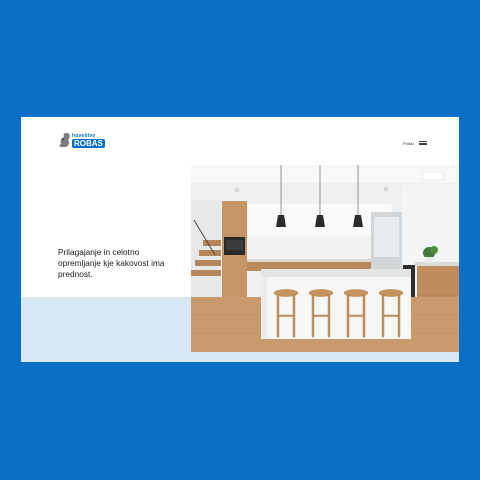 This screenshot has height=480, width=480. What do you see at coordinates (64, 139) in the screenshot?
I see `squirrel-icon` at bounding box center [64, 139].